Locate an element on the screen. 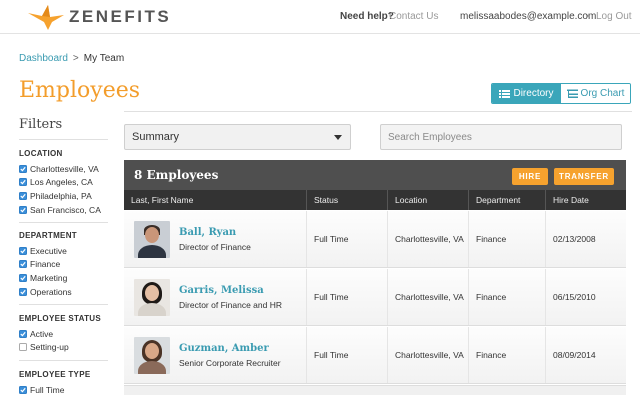 This screenshot has width=640, height=395. hire-date-cell: 02/13/2008 is located at coordinates (586, 239).